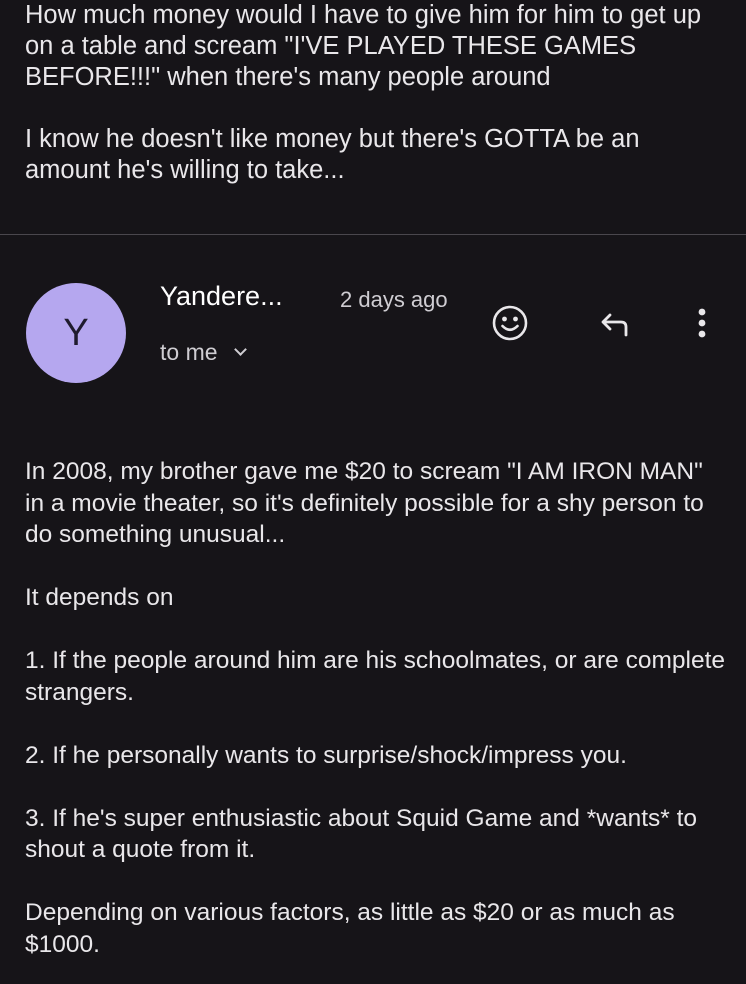 This screenshot has width=746, height=984. What do you see at coordinates (99, 597) in the screenshot?
I see `body-paragraph: It depends on` at bounding box center [99, 597].